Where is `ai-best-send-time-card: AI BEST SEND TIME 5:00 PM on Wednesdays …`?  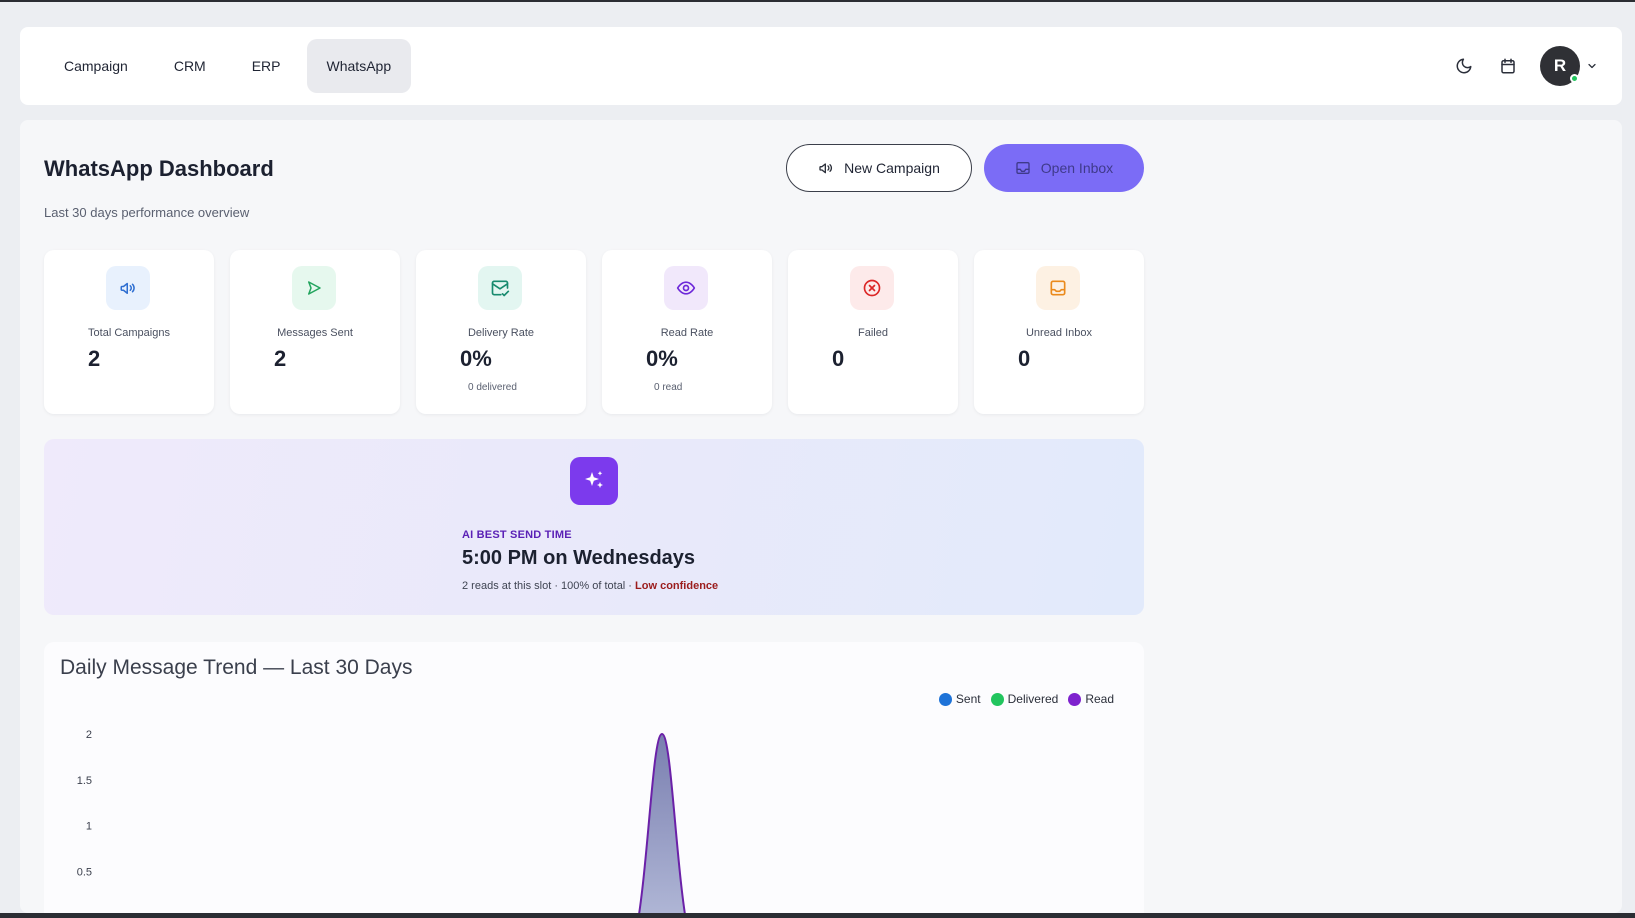 ai-best-send-time-card: AI BEST SEND TIME 5:00 PM on Wednesdays … is located at coordinates (594, 527).